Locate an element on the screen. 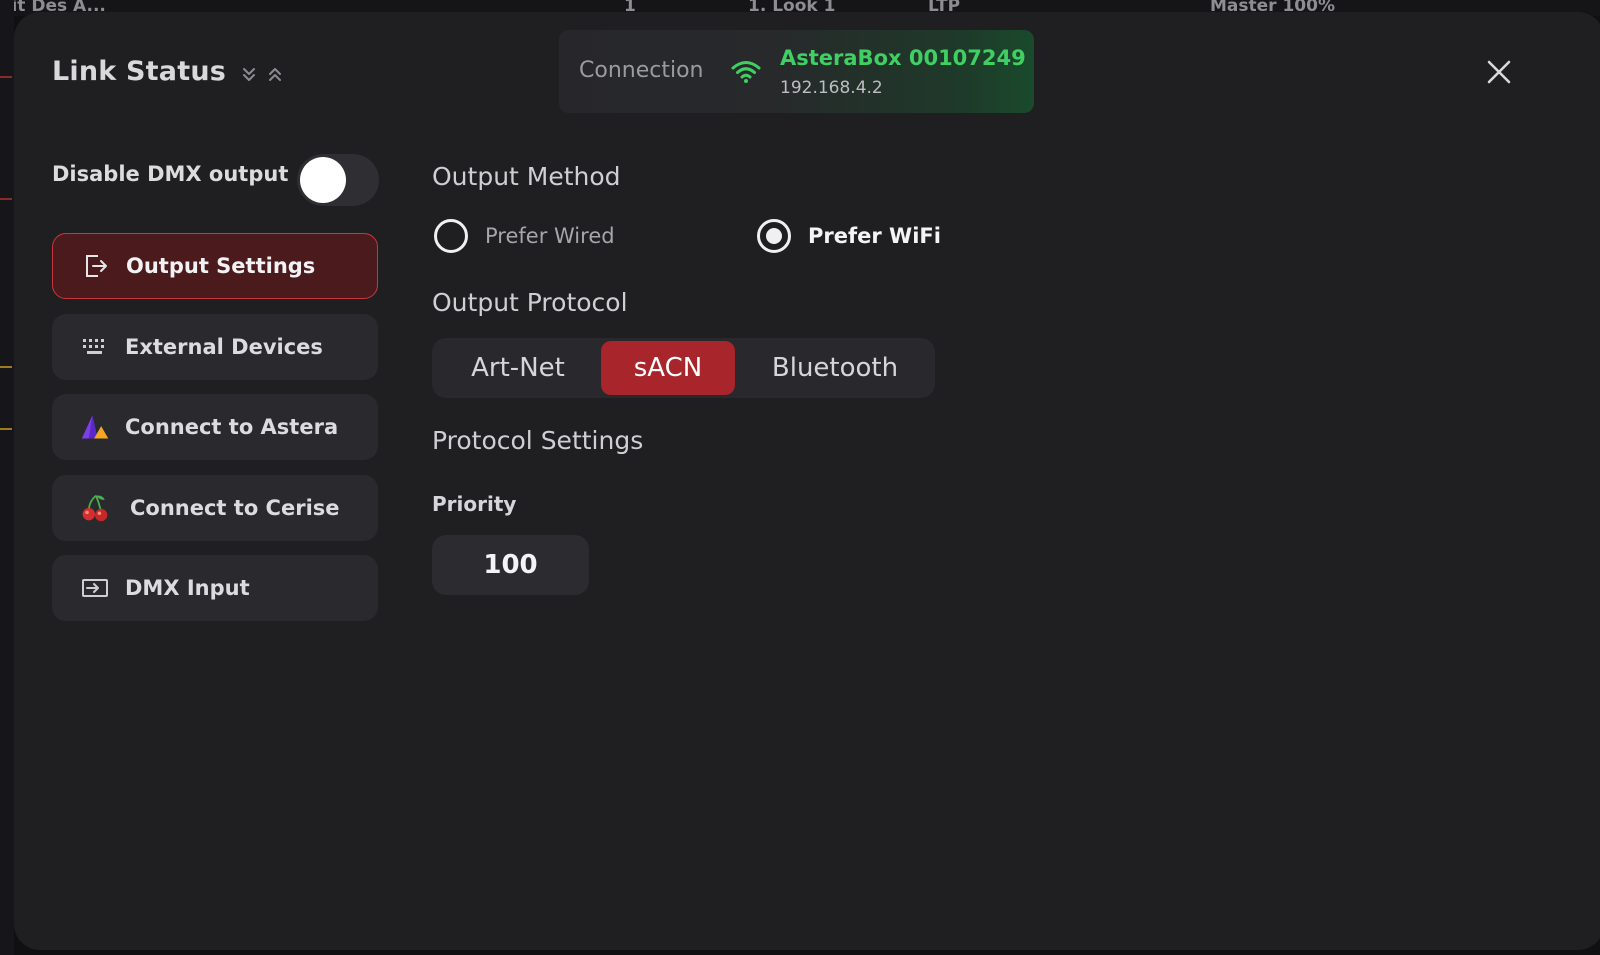 The image size is (1600, 955). radio-prefer-wired: Prefer Wired is located at coordinates (524, 236).